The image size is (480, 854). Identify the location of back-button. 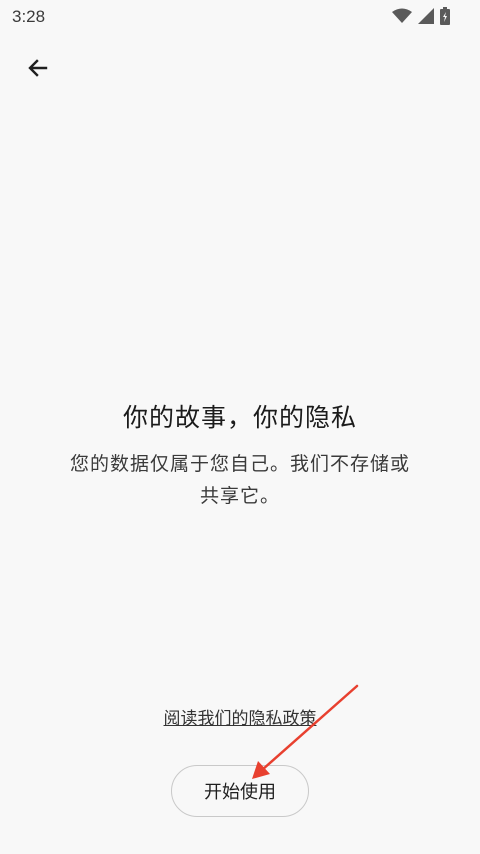
(38, 70).